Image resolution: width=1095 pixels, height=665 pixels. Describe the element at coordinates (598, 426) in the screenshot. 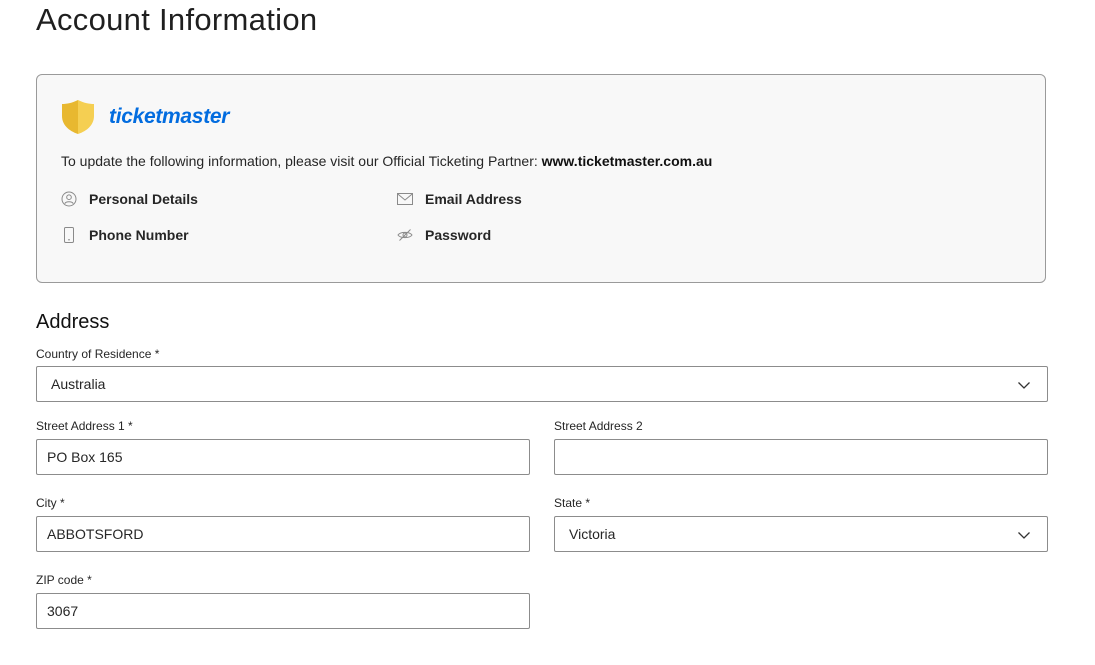

I see `street-address-2-label: Street Address 2` at that location.